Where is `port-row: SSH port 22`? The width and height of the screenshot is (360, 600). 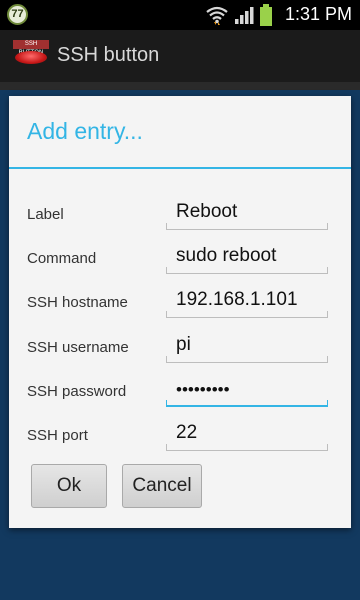 port-row: SSH port 22 is located at coordinates (180, 439).